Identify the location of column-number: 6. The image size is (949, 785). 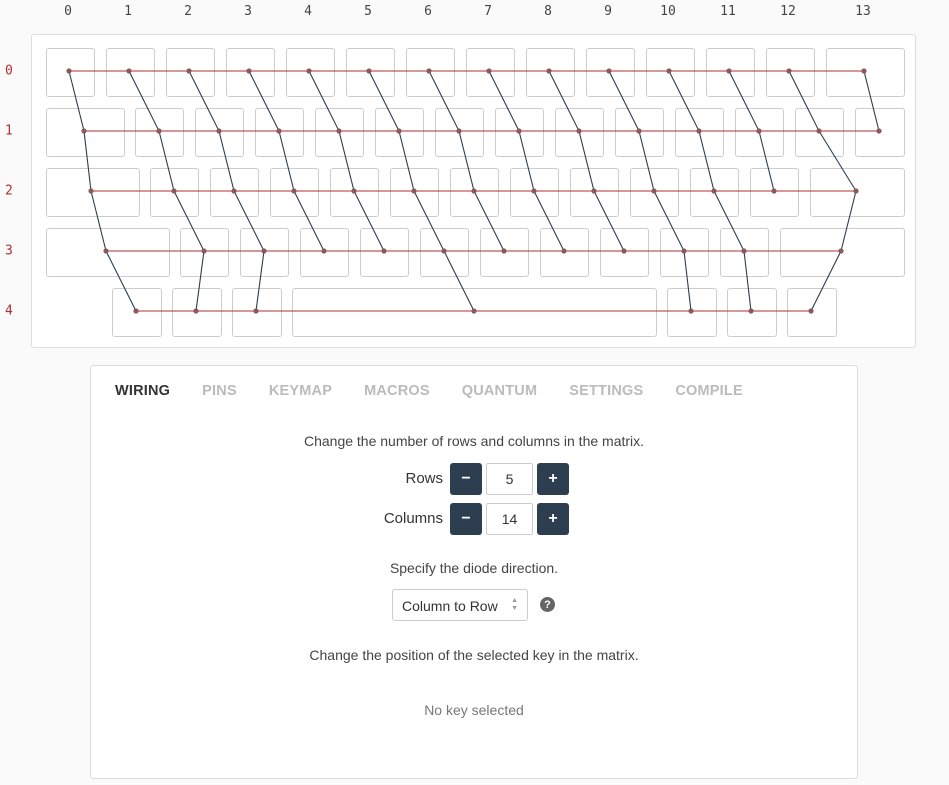
(428, 11).